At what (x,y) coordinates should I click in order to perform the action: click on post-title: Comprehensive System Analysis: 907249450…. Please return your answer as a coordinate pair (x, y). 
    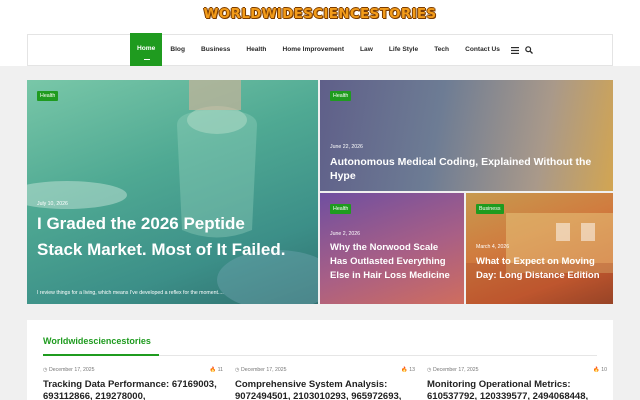
    Looking at the image, I should click on (325, 389).